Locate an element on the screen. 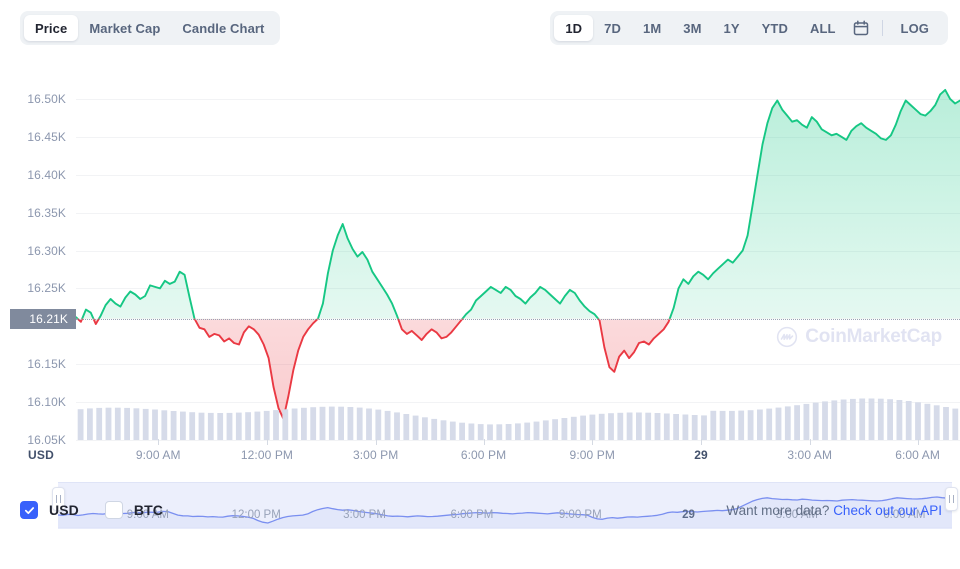  check-icon is located at coordinates (29, 510).